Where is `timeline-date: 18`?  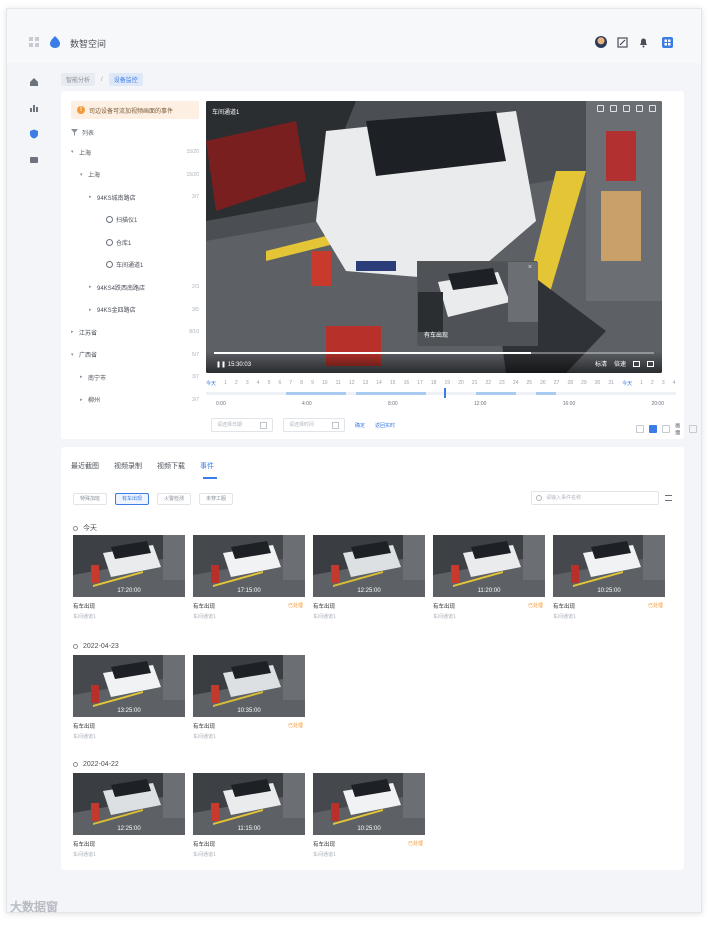 timeline-date: 18 is located at coordinates (434, 383).